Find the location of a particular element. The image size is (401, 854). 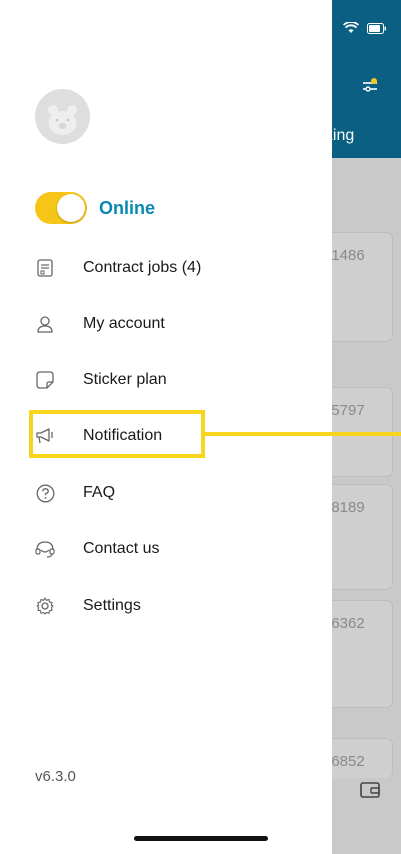

menu-item-label: Settings is located at coordinates (112, 605).